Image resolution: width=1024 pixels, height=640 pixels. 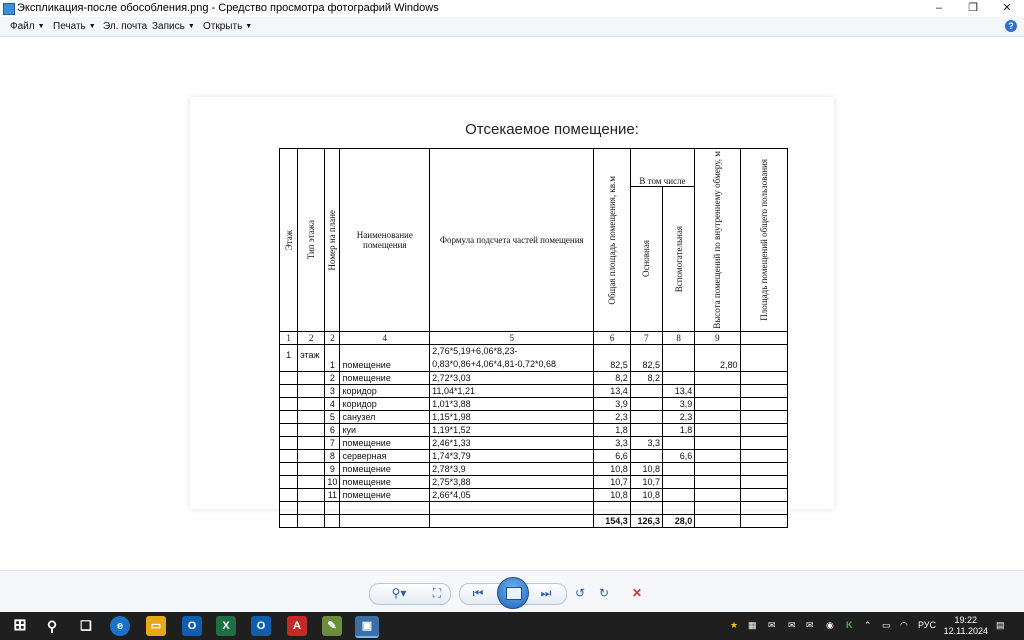 What do you see at coordinates (297, 626) in the screenshot?
I see `acrobat-icon: A` at bounding box center [297, 626].